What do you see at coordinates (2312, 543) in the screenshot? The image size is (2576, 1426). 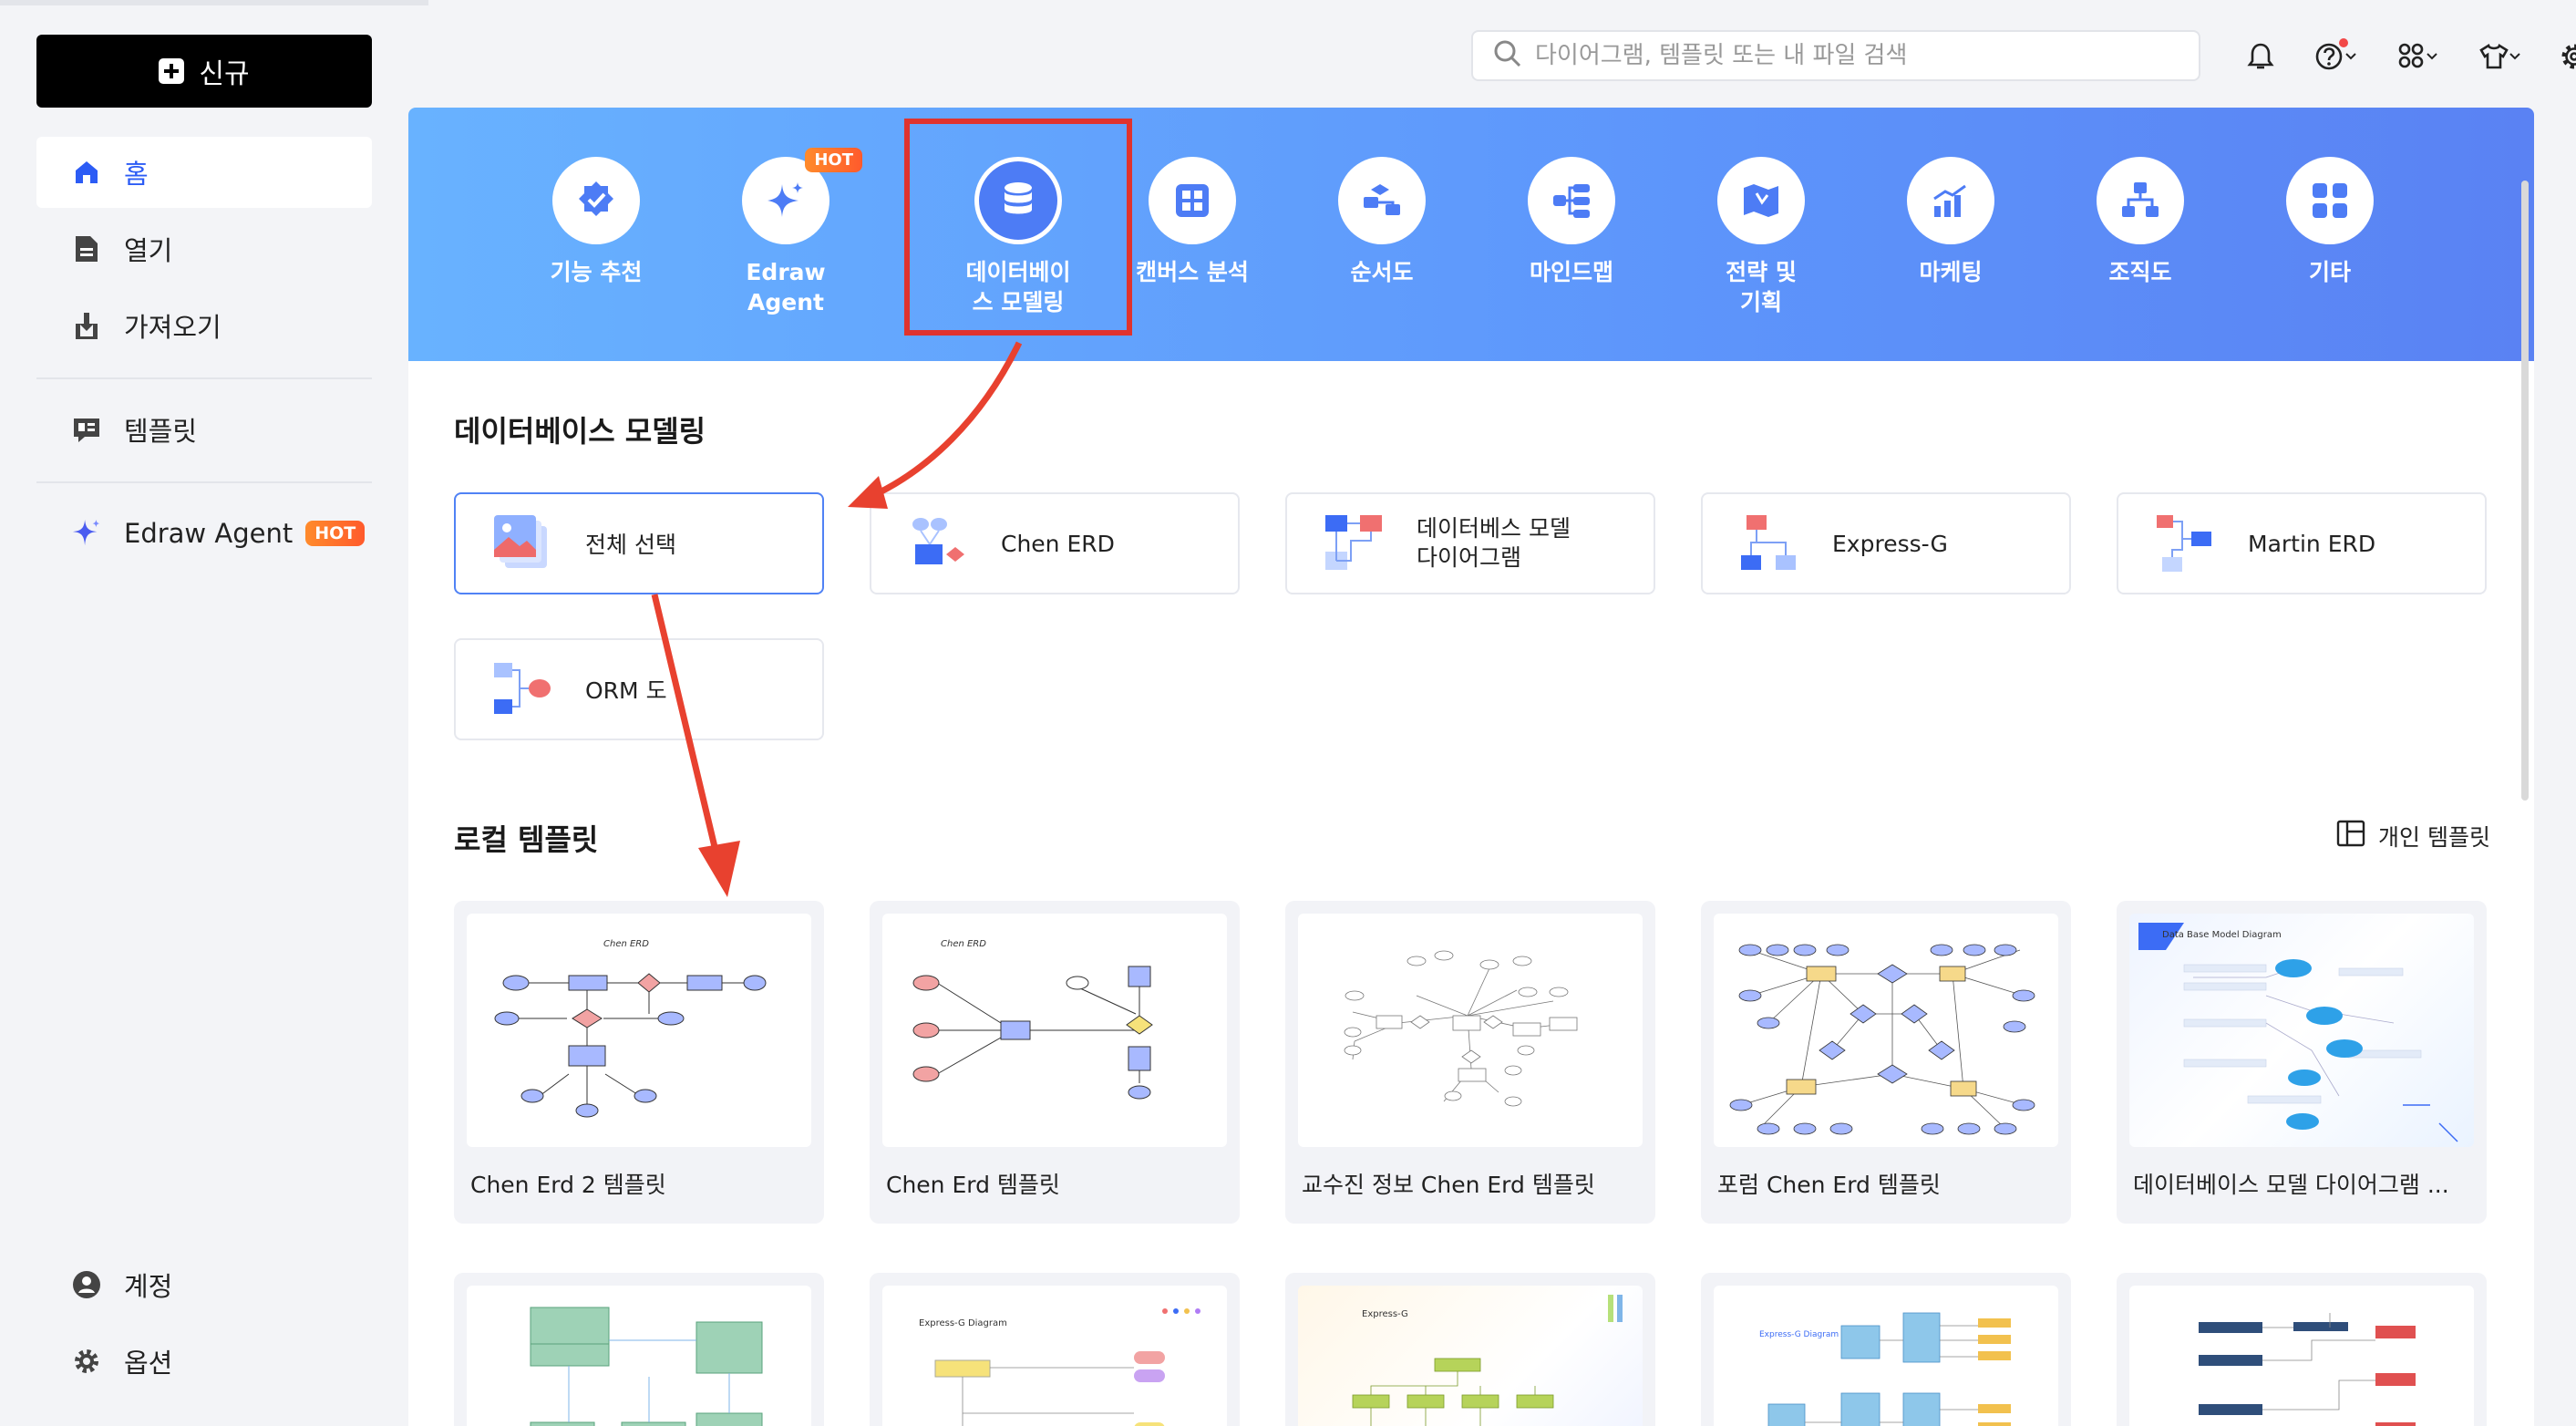 I see `type-card-label: Martin ERD` at bounding box center [2312, 543].